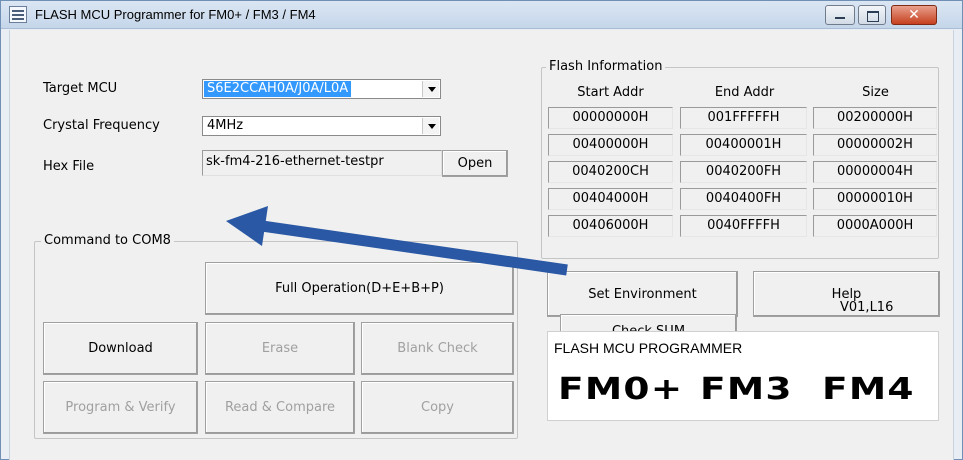 The image size is (963, 460). What do you see at coordinates (475, 163) in the screenshot?
I see `open-button: Open` at bounding box center [475, 163].